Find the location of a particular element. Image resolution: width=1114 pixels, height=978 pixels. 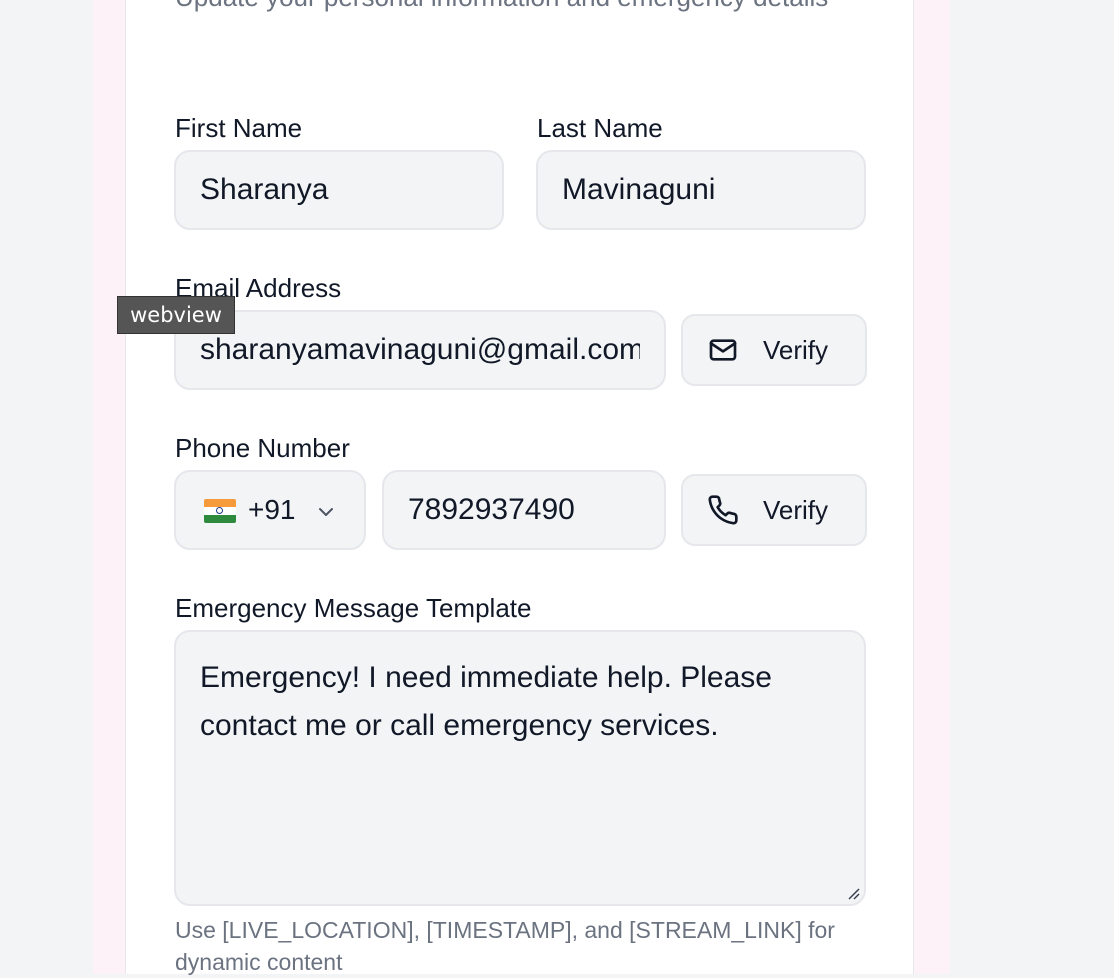

country-code-select: +91 is located at coordinates (270, 510).